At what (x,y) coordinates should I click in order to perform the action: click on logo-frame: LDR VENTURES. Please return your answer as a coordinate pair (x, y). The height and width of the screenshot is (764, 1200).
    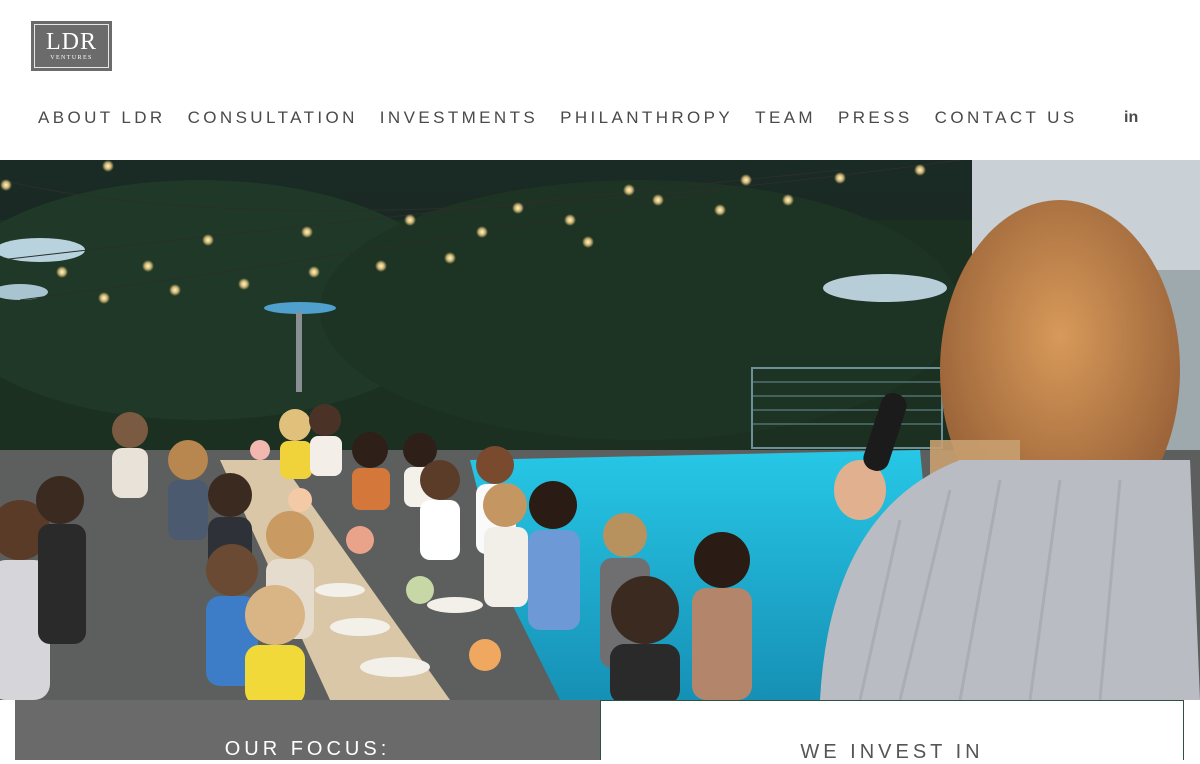
    Looking at the image, I should click on (71, 46).